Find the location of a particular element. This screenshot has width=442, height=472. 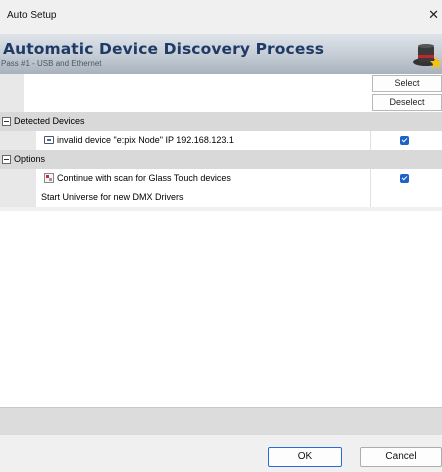

group-detected-devices: Detected Devices is located at coordinates (221, 121).